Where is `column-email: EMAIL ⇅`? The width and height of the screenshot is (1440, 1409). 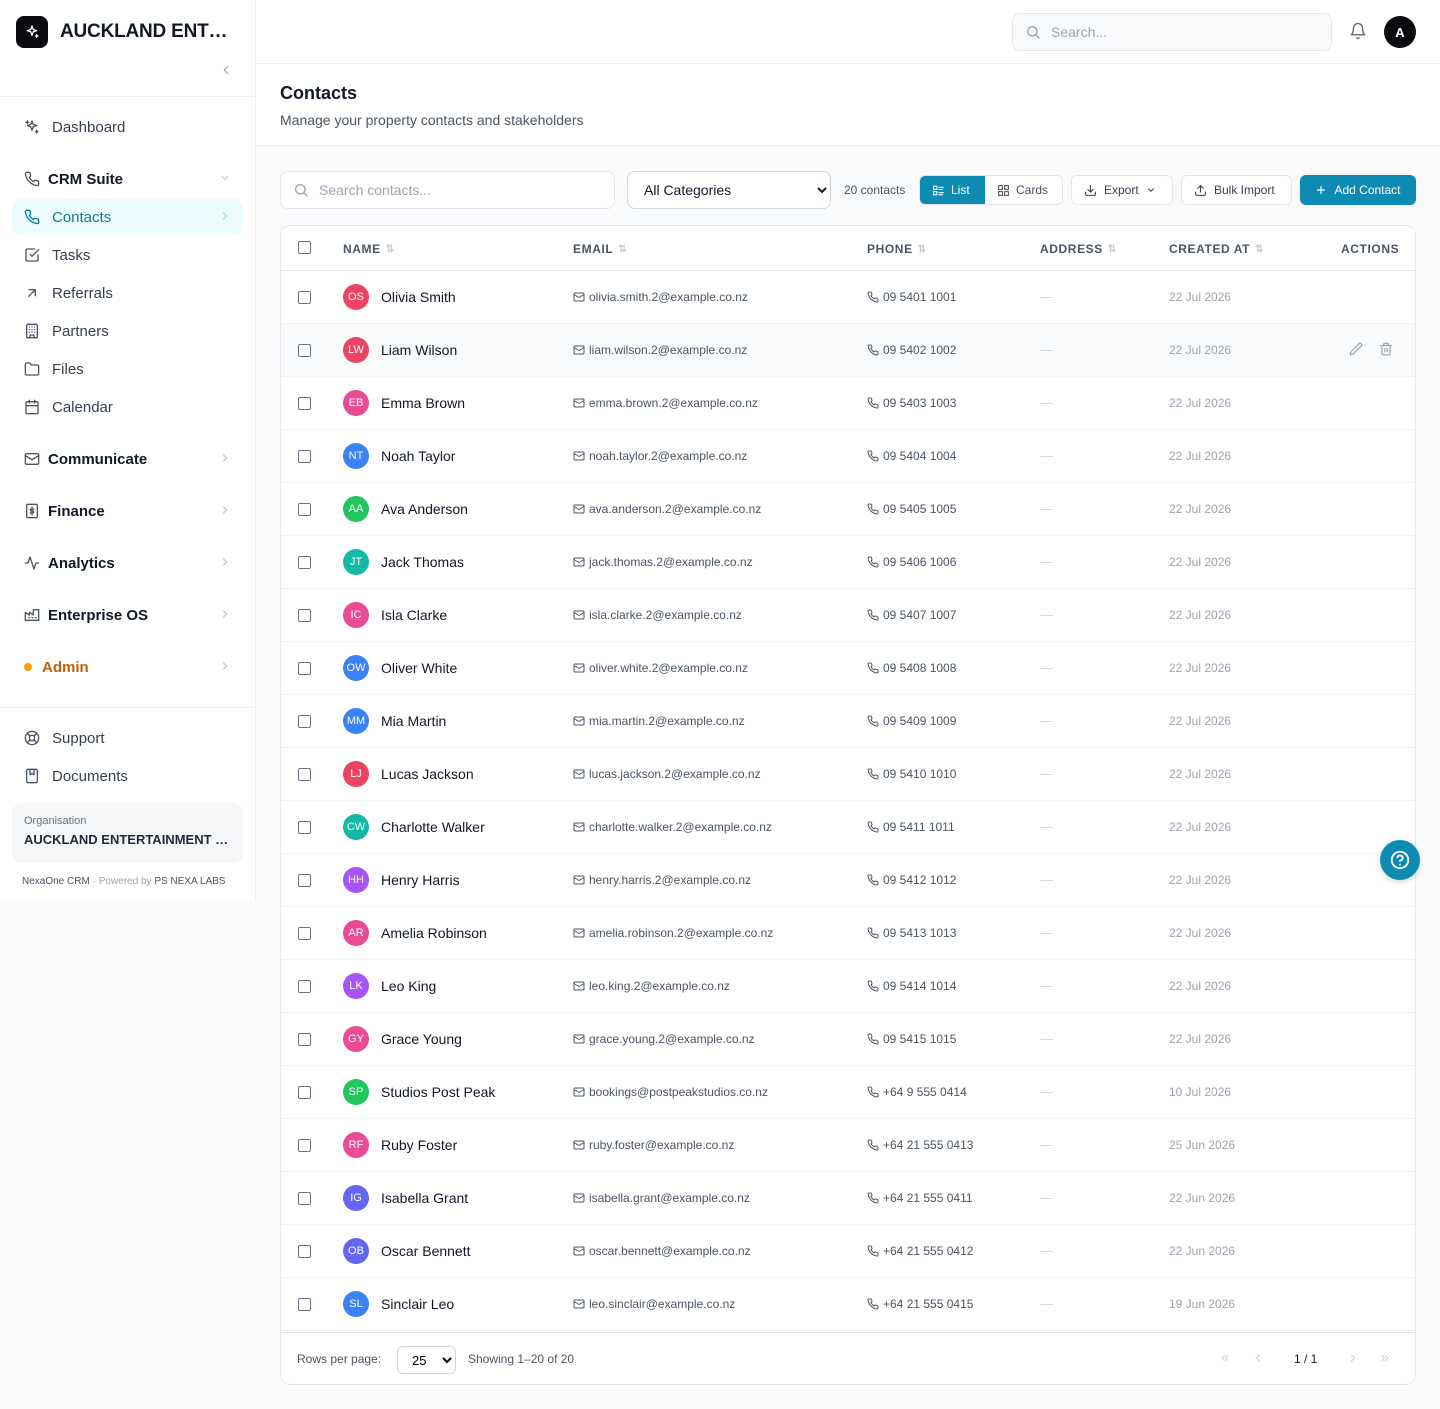
column-email: EMAIL ⇅ is located at coordinates (600, 249).